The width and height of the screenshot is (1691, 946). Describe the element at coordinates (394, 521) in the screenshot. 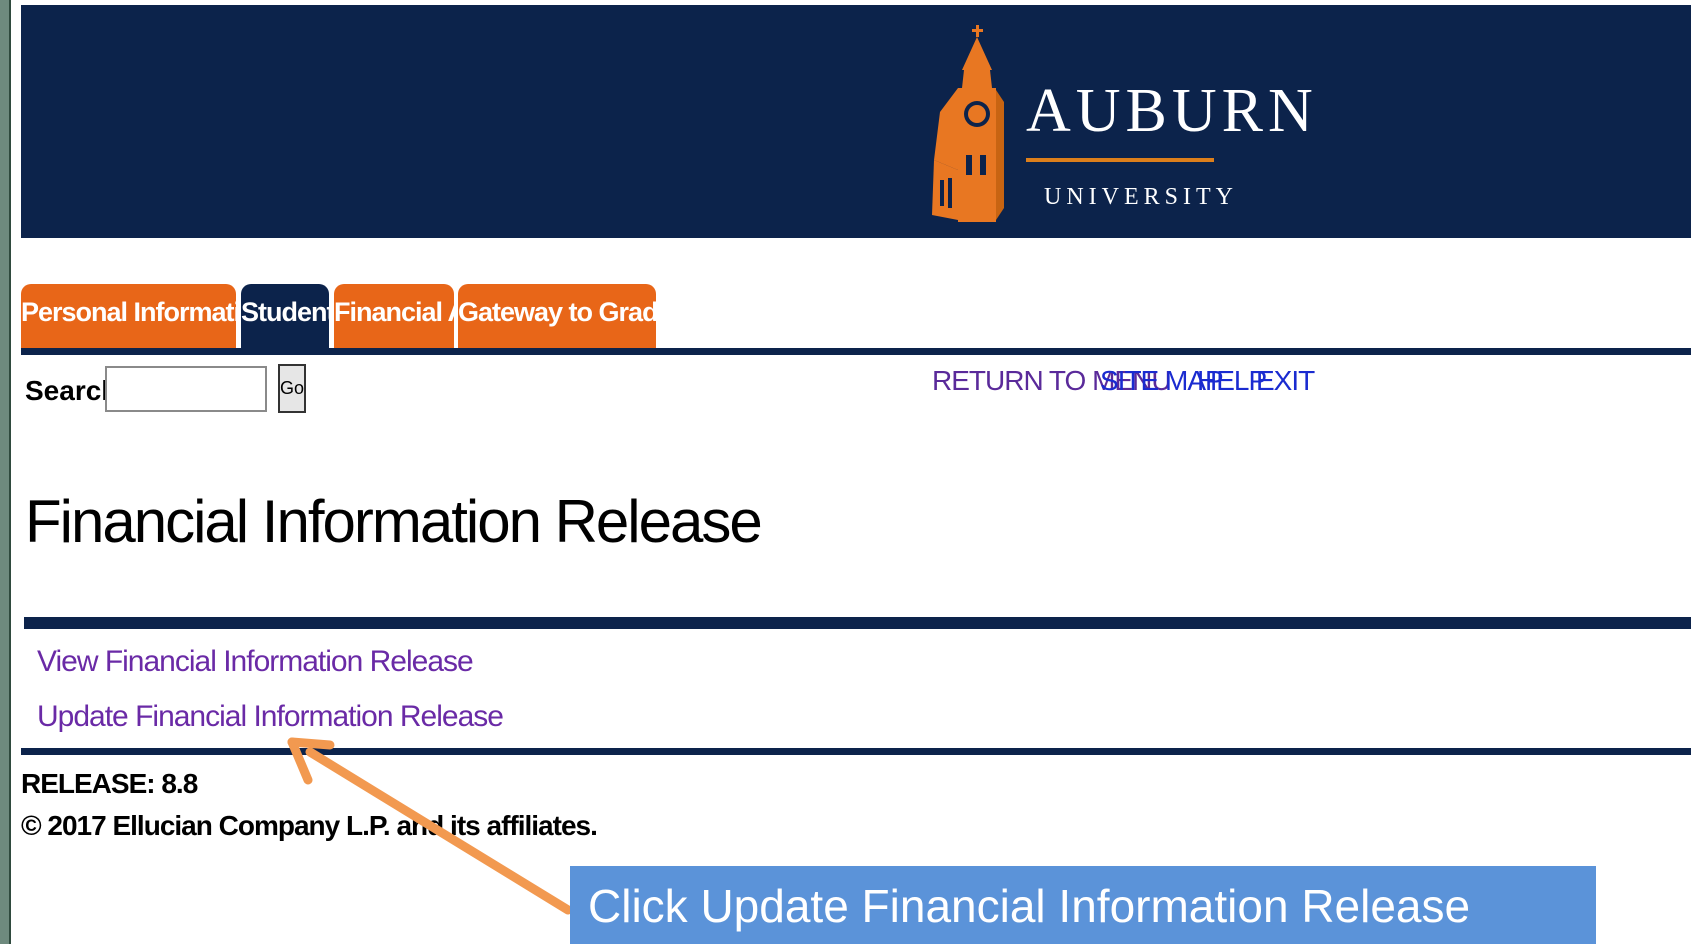

I see `page-title: Financial Information Release` at that location.